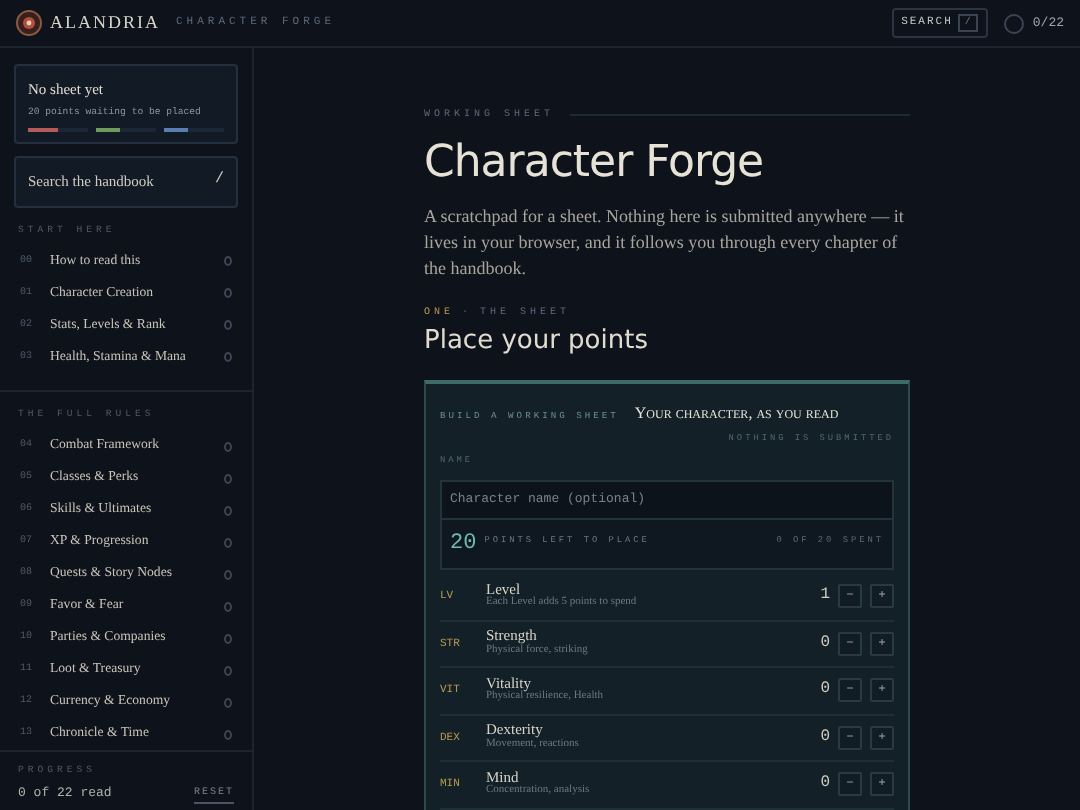 The height and width of the screenshot is (810, 1080). I want to click on logo-icon, so click(29, 23).